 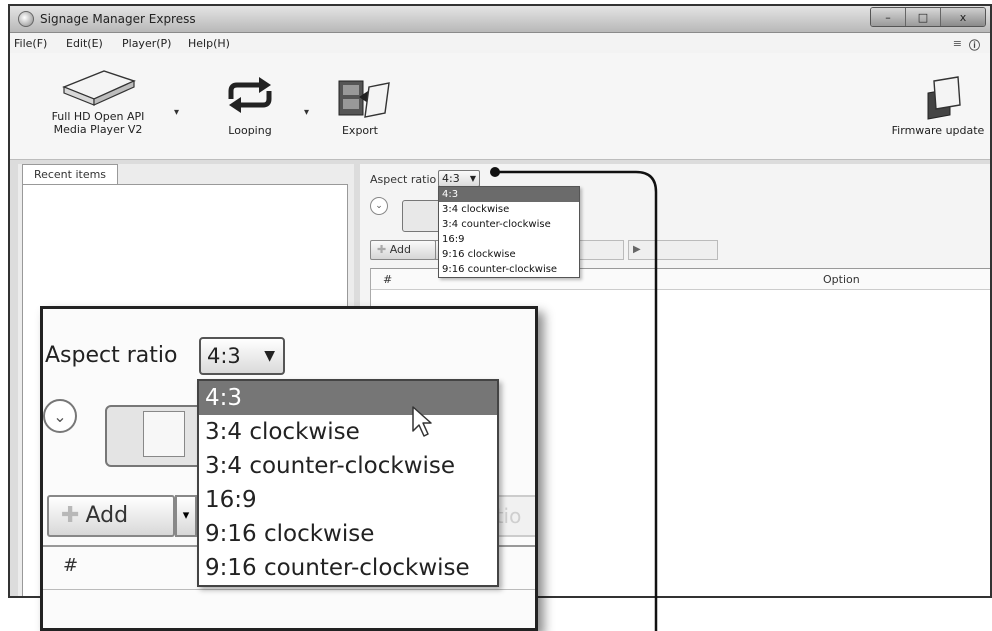 What do you see at coordinates (348, 500) in the screenshot?
I see `zoom-aspect-ratio-option: 16:9` at bounding box center [348, 500].